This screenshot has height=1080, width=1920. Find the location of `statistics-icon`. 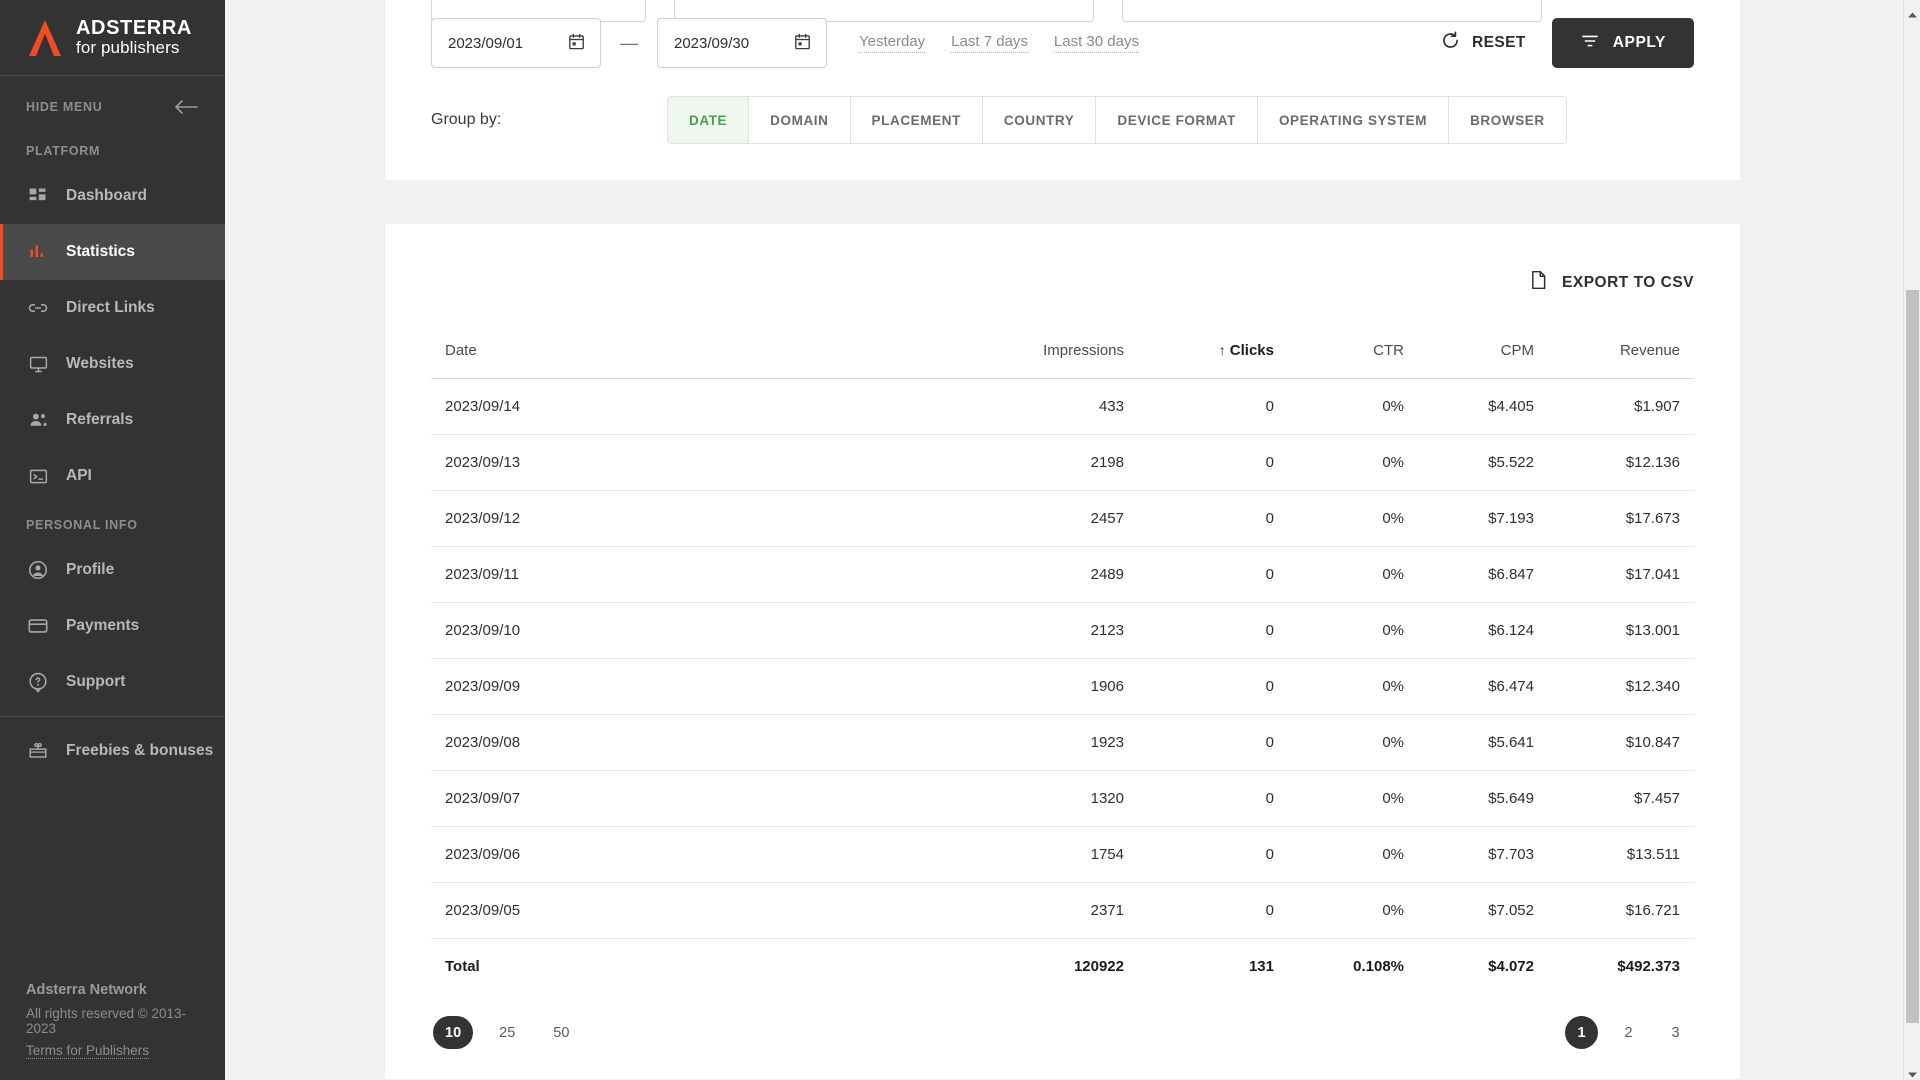

statistics-icon is located at coordinates (38, 252).